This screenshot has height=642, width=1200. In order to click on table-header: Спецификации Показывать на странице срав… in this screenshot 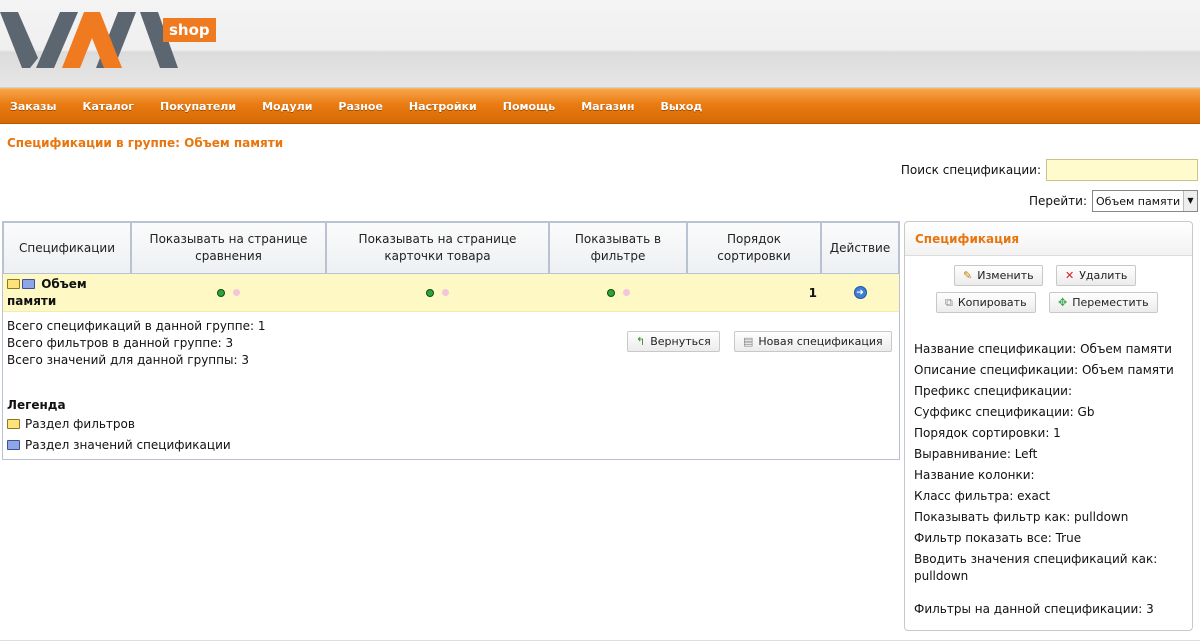, I will do `click(451, 248)`.